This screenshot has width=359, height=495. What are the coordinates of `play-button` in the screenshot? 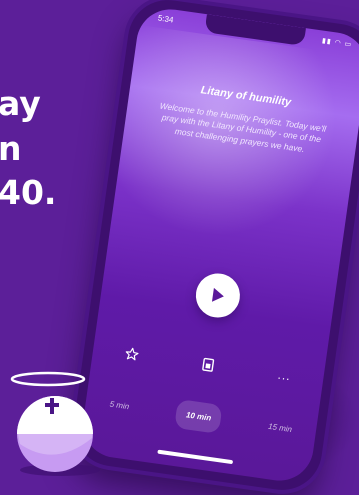 It's located at (218, 295).